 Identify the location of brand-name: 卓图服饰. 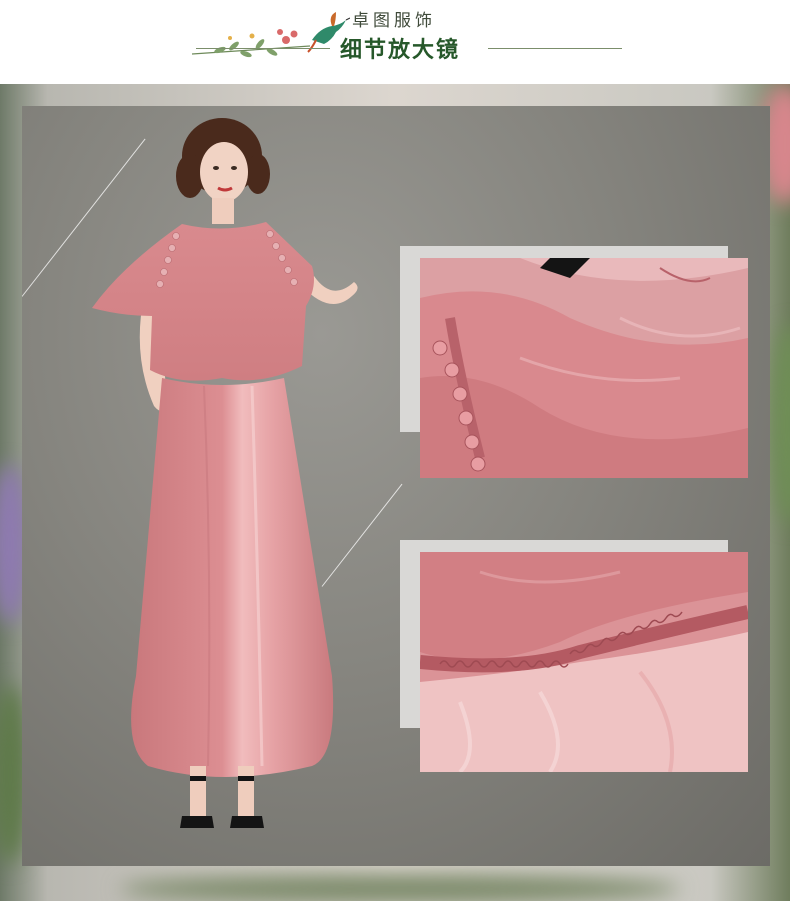
(394, 21).